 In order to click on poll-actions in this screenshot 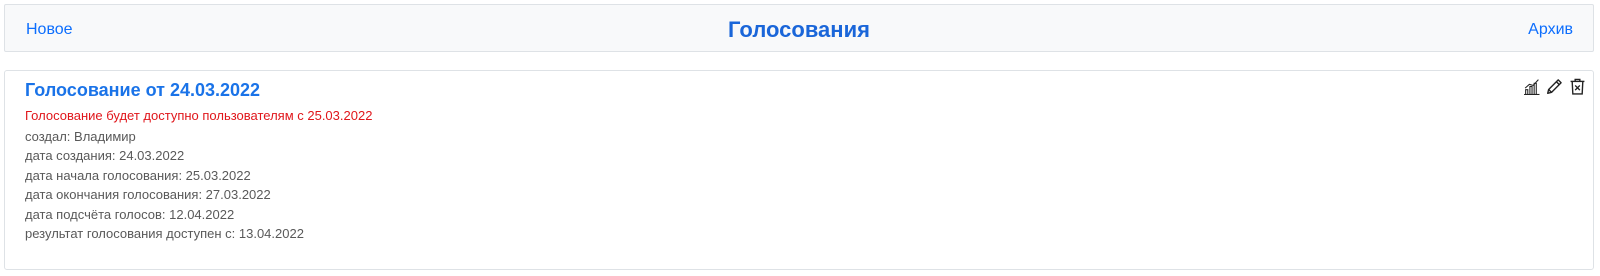, I will do `click(1554, 86)`.